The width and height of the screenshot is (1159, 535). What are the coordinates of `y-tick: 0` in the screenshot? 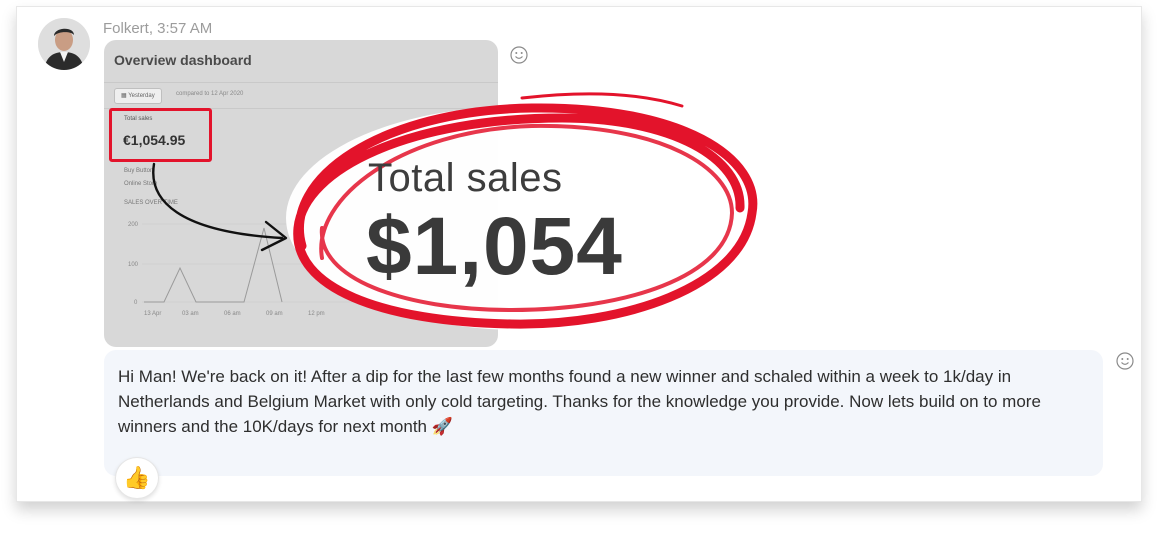 It's located at (136, 303).